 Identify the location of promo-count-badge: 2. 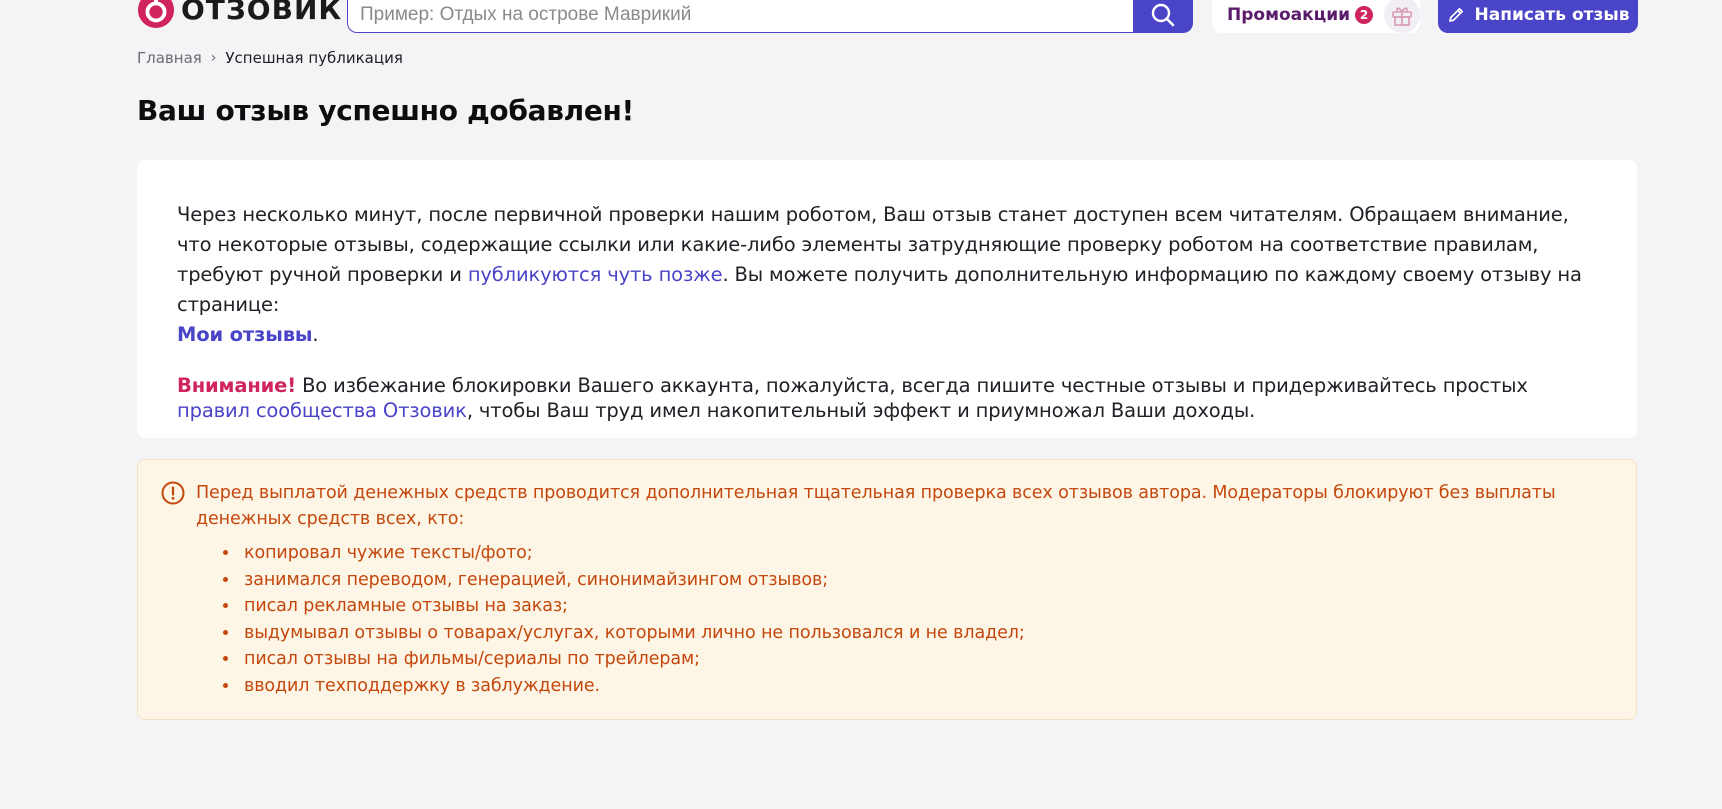
(1364, 14).